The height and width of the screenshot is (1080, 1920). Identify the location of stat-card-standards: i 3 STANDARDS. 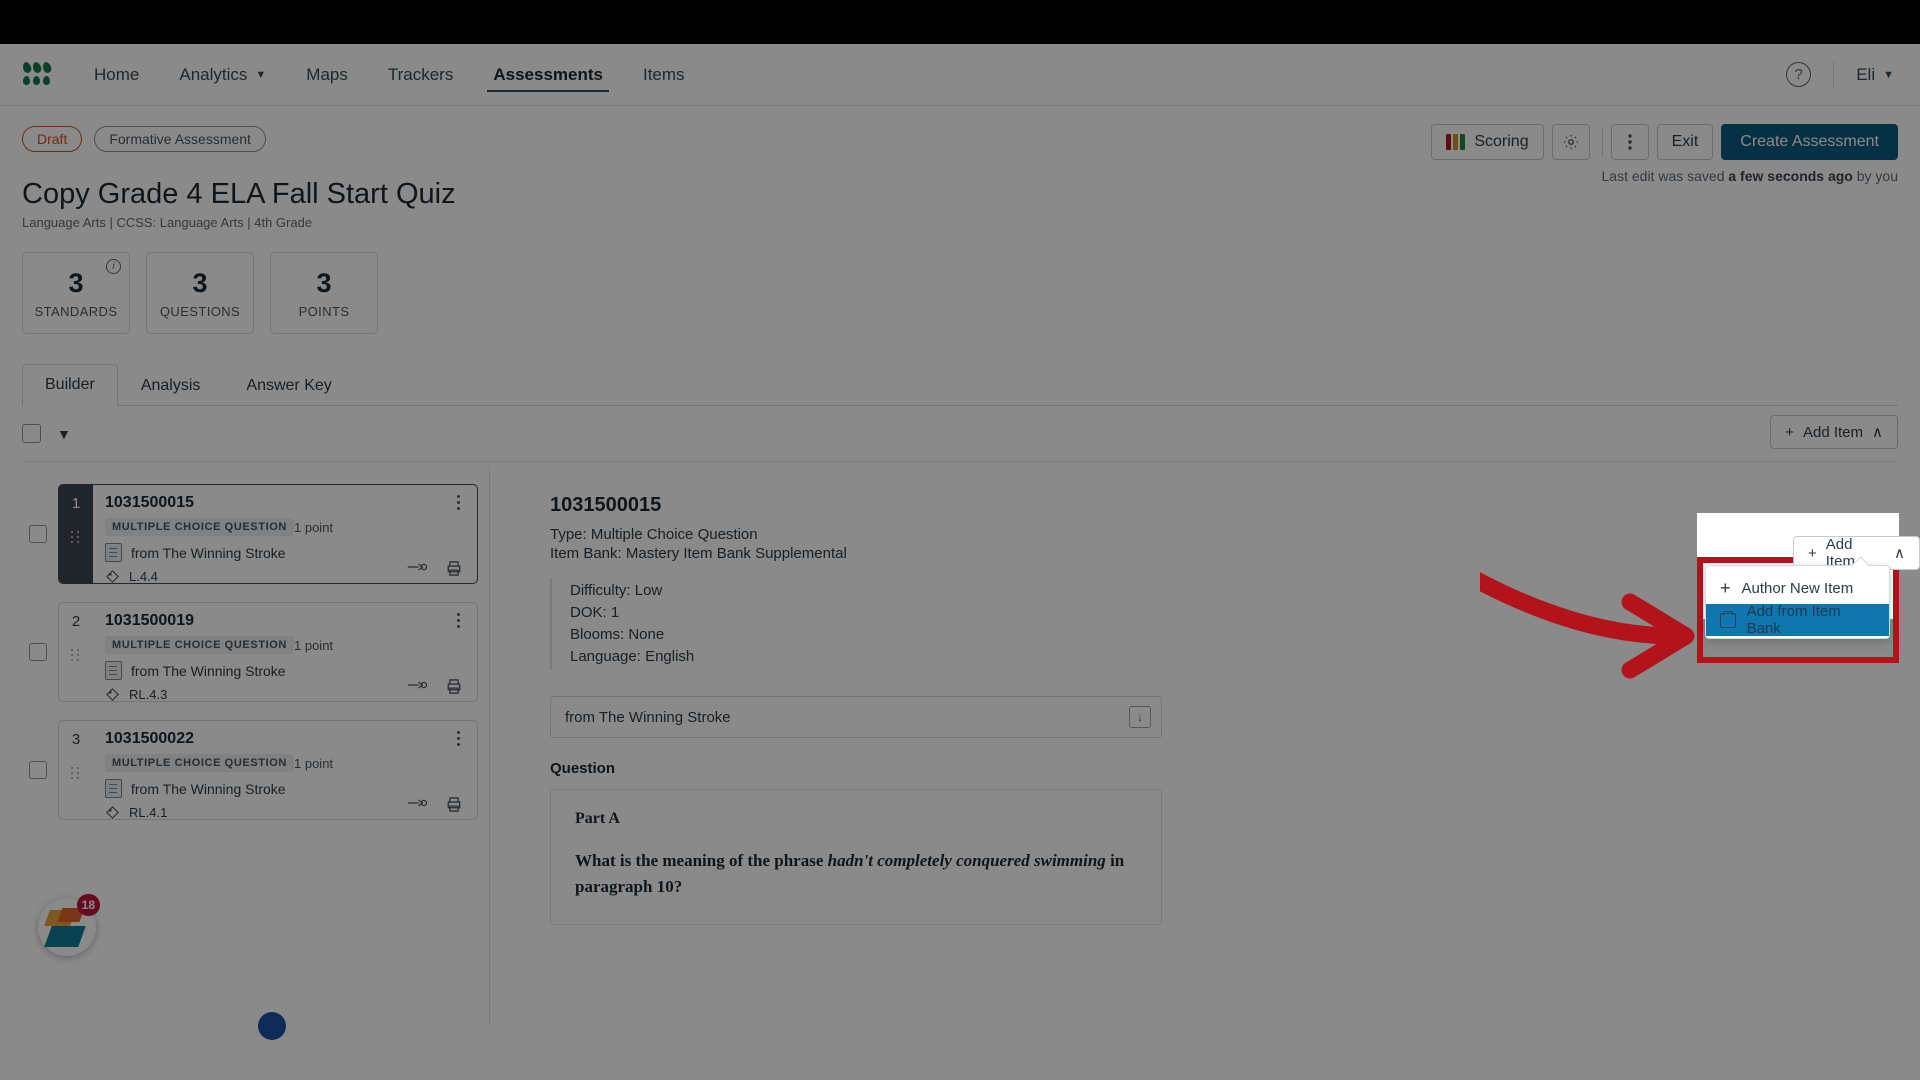
(76, 293).